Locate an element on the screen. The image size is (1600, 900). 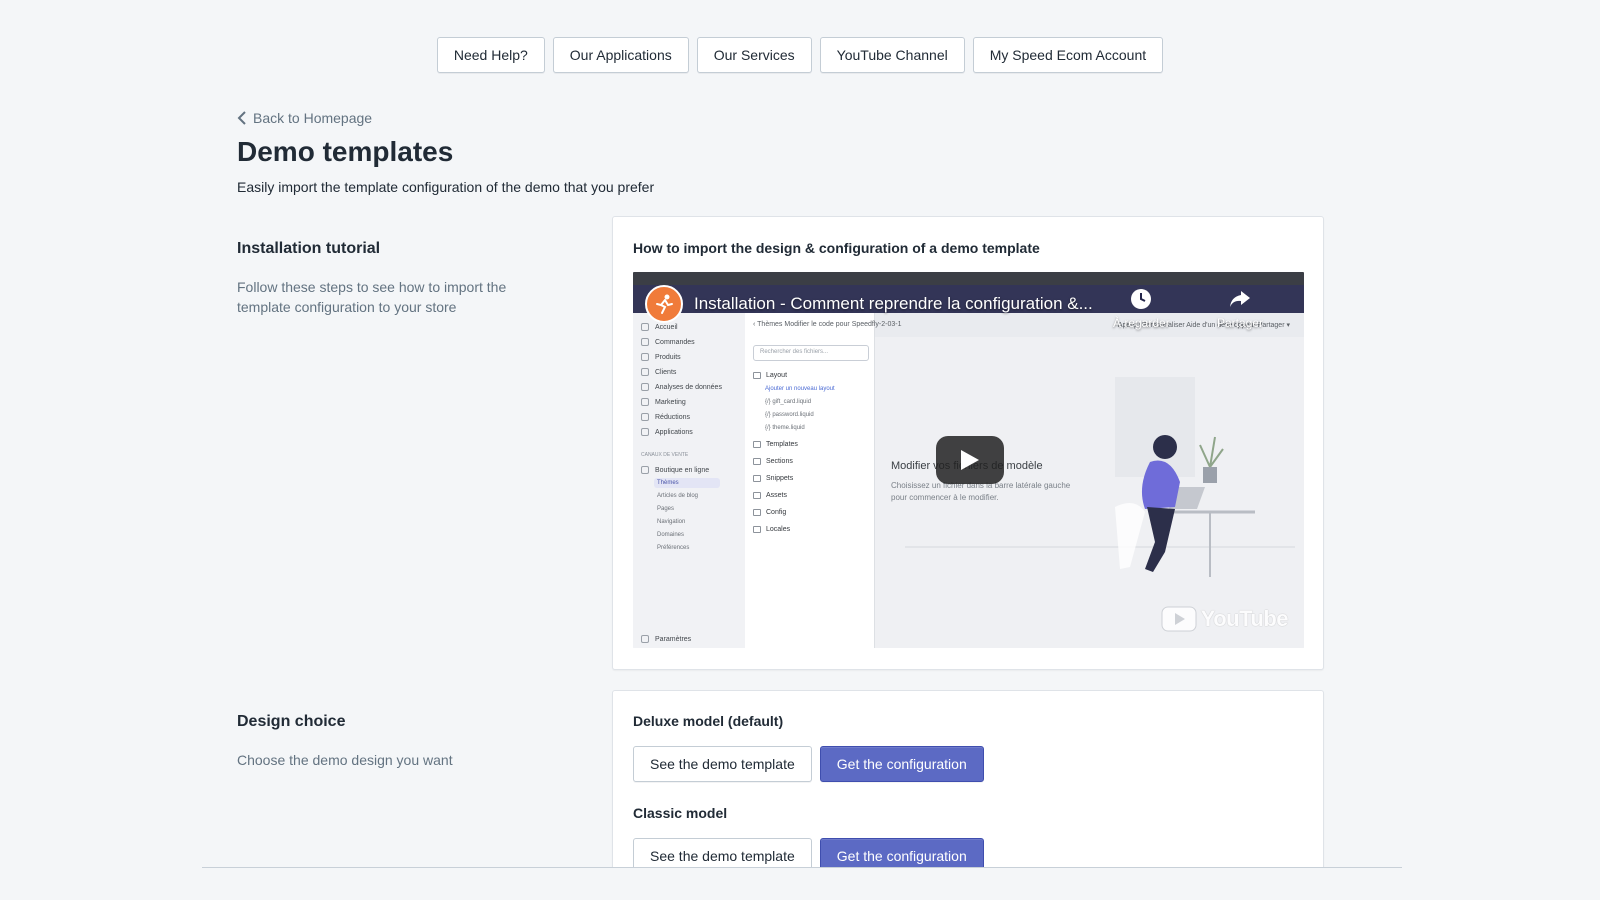
youtube-watermark: YouTube is located at coordinates (1225, 619).